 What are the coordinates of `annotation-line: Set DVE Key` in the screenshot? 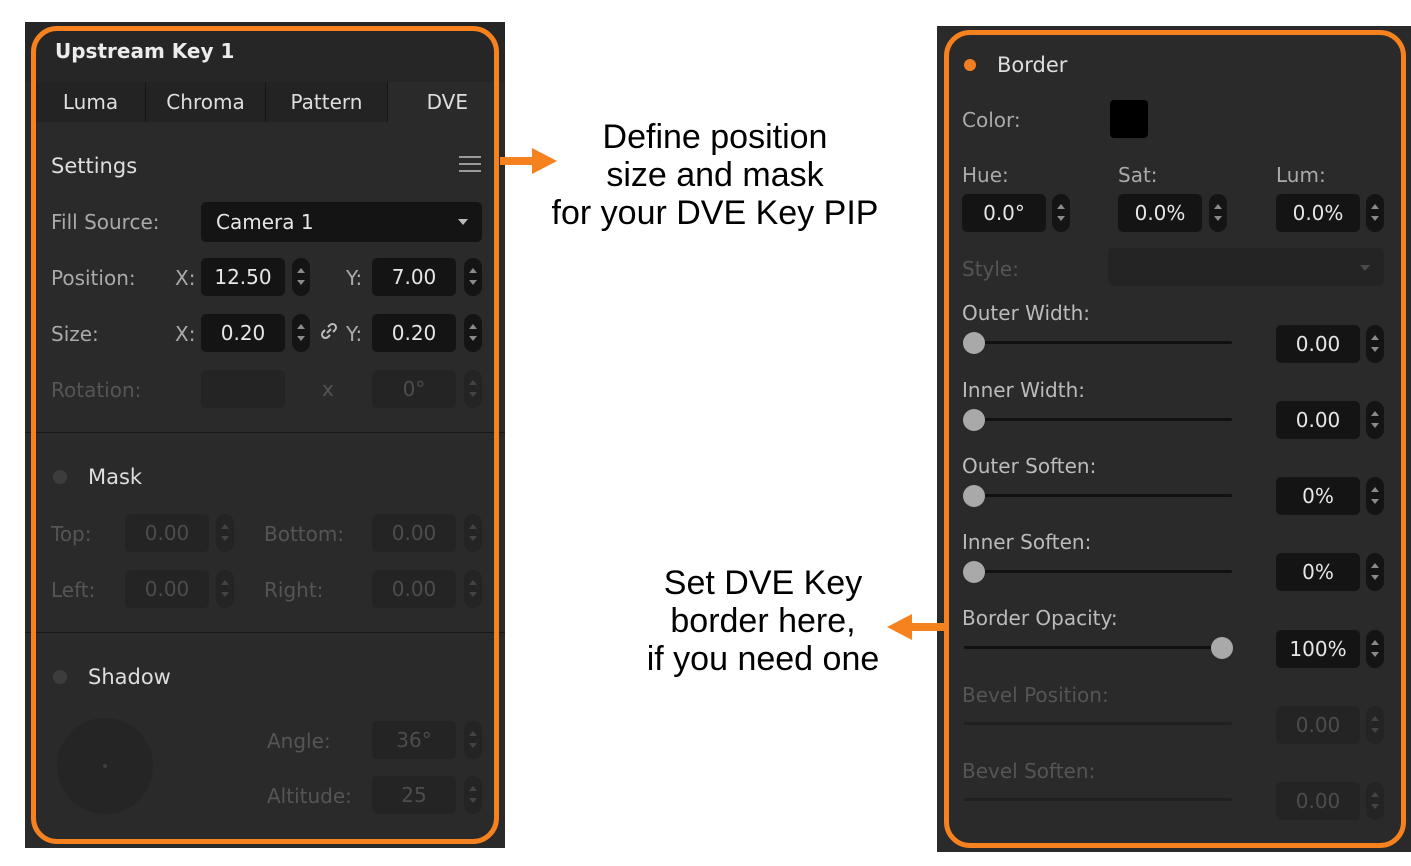 It's located at (763, 583).